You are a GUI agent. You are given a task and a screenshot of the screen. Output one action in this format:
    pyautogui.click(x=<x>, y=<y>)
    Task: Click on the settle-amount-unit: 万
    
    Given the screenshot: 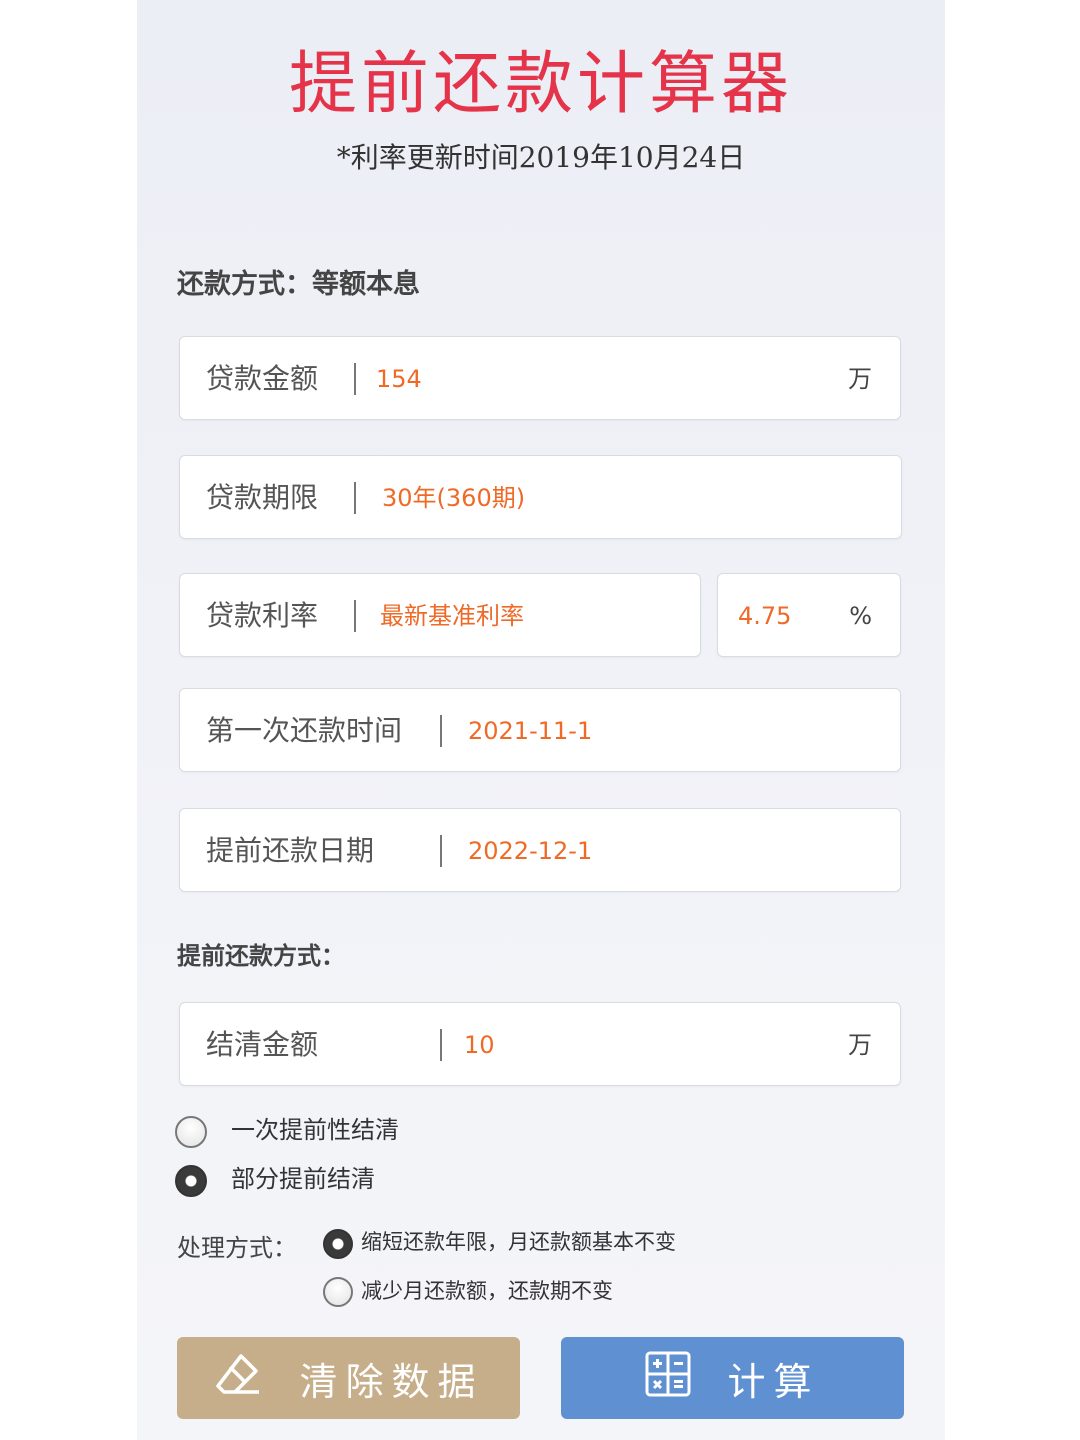 What is the action you would take?
    pyautogui.click(x=860, y=1045)
    